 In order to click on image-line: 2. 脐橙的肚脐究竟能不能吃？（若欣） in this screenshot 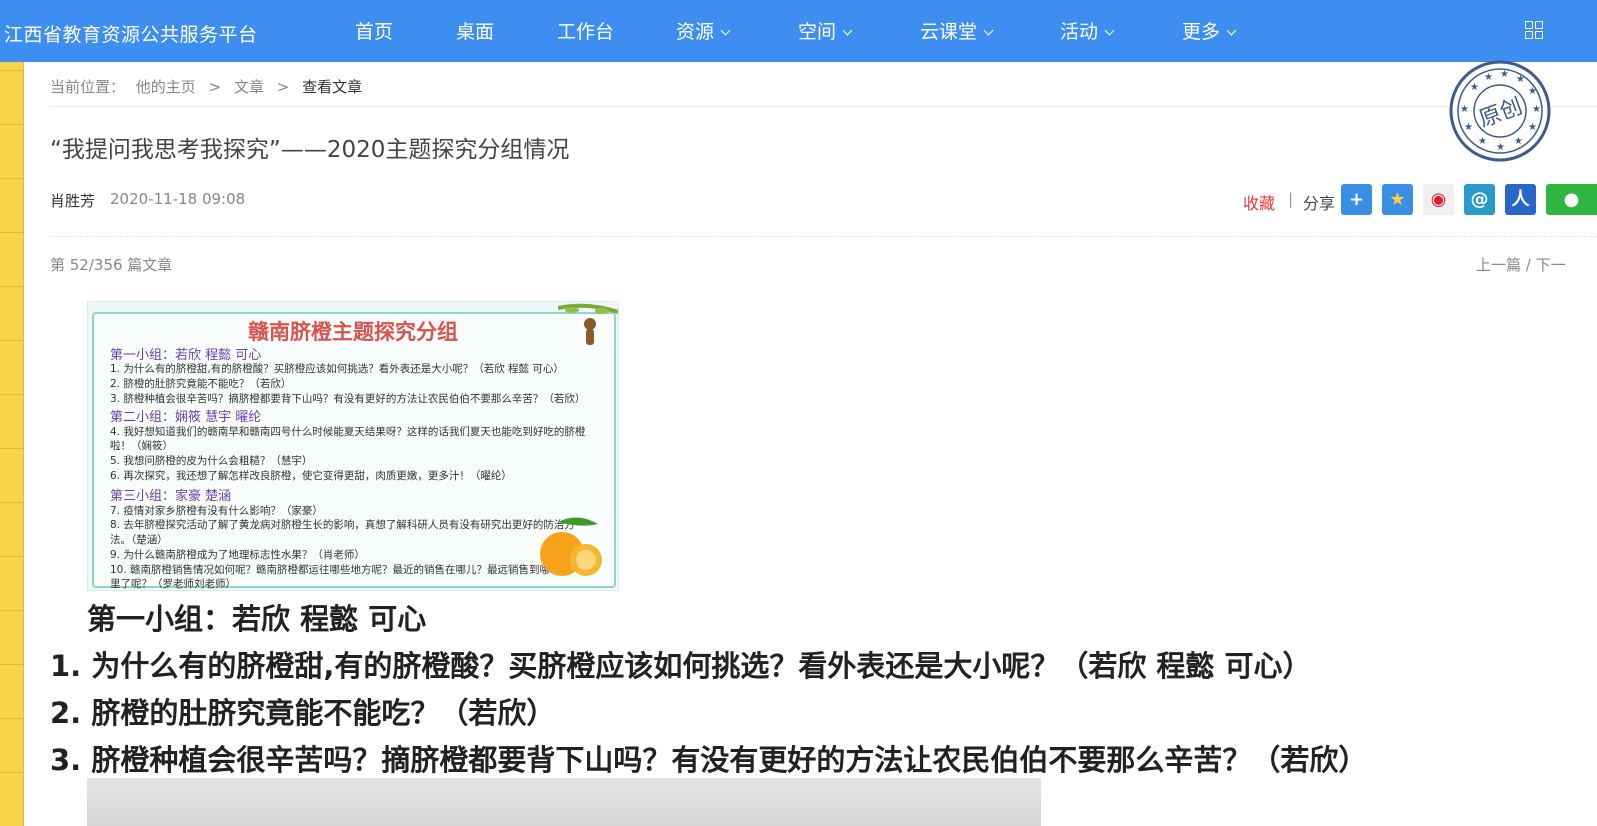, I will do `click(201, 384)`.